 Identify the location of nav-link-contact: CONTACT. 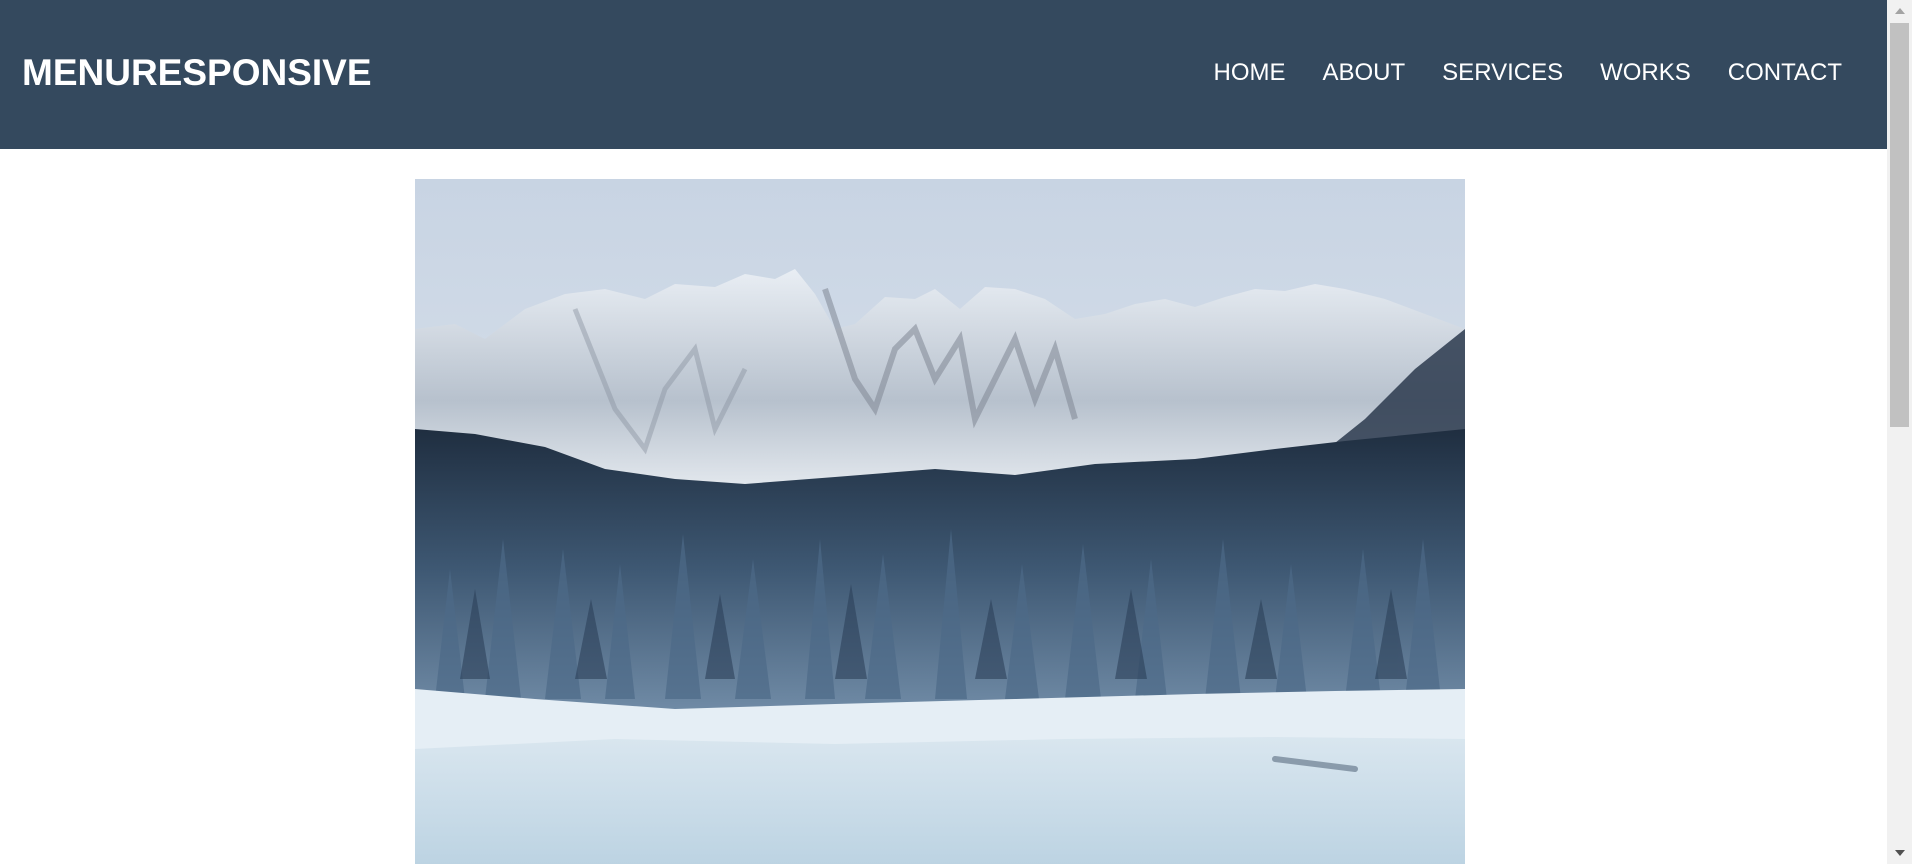
(1785, 73).